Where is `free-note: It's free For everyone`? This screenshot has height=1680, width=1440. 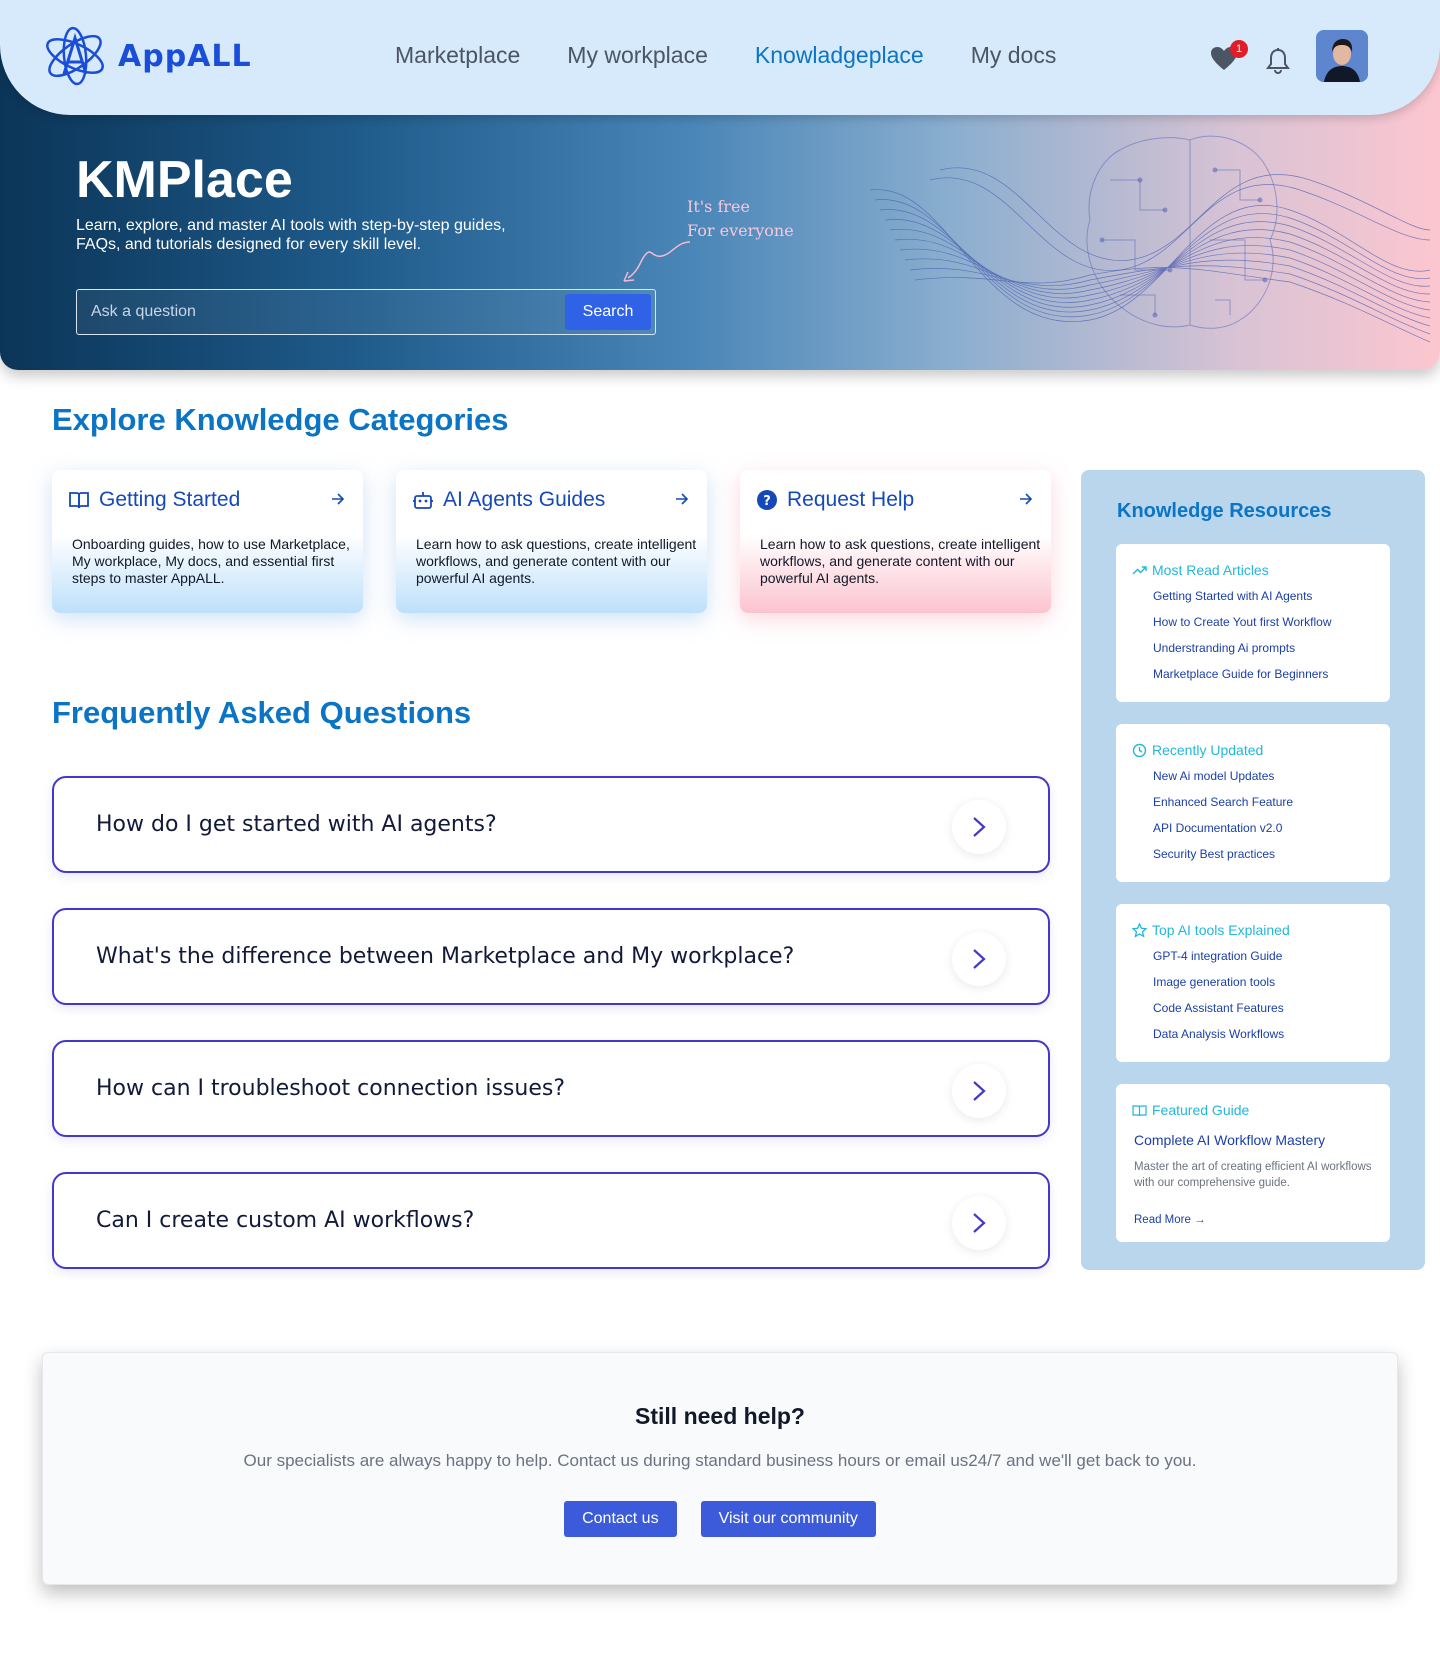
free-note: It's free For everyone is located at coordinates (740, 219).